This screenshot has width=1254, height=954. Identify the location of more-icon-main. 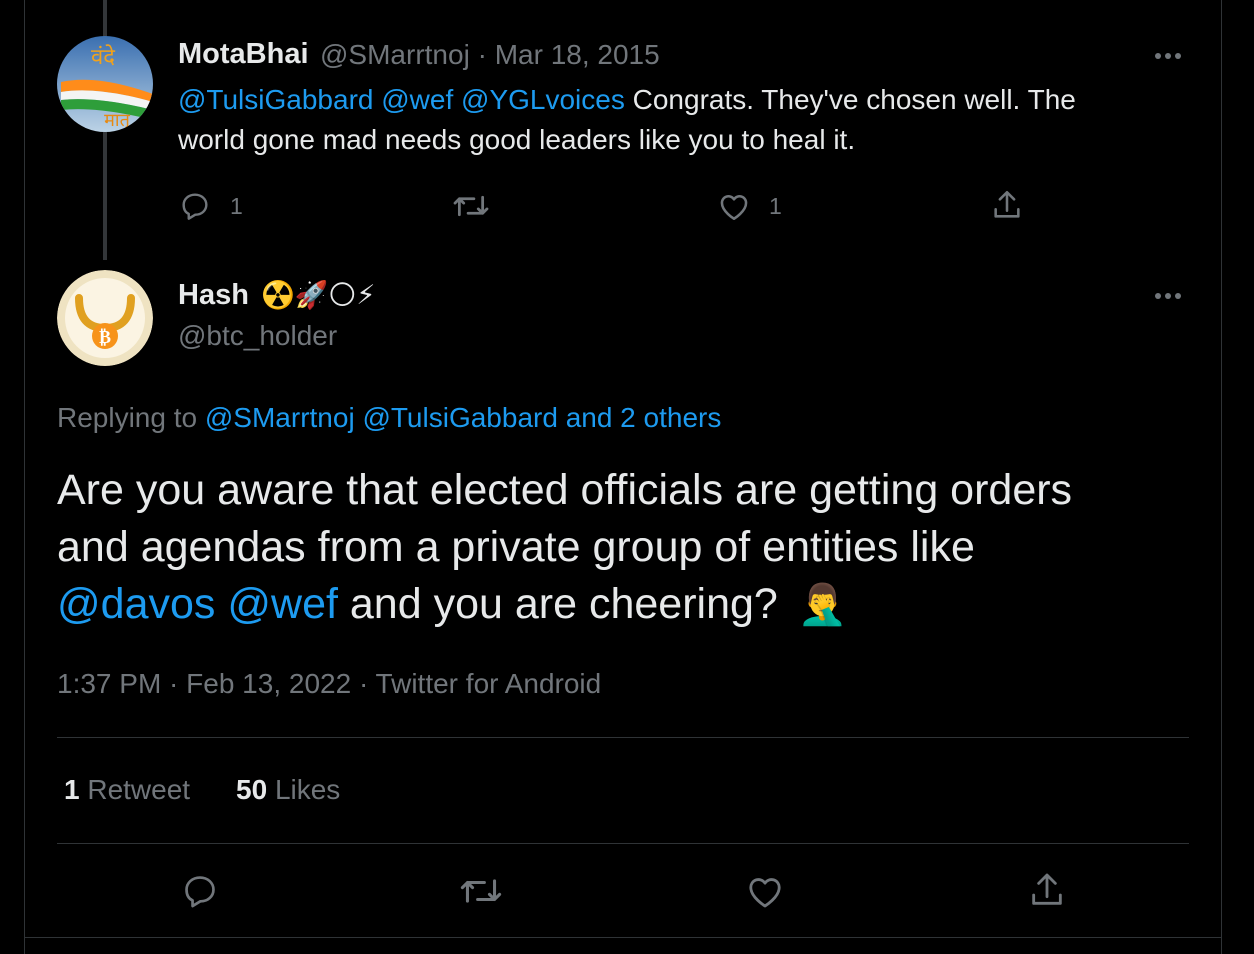
(1170, 296).